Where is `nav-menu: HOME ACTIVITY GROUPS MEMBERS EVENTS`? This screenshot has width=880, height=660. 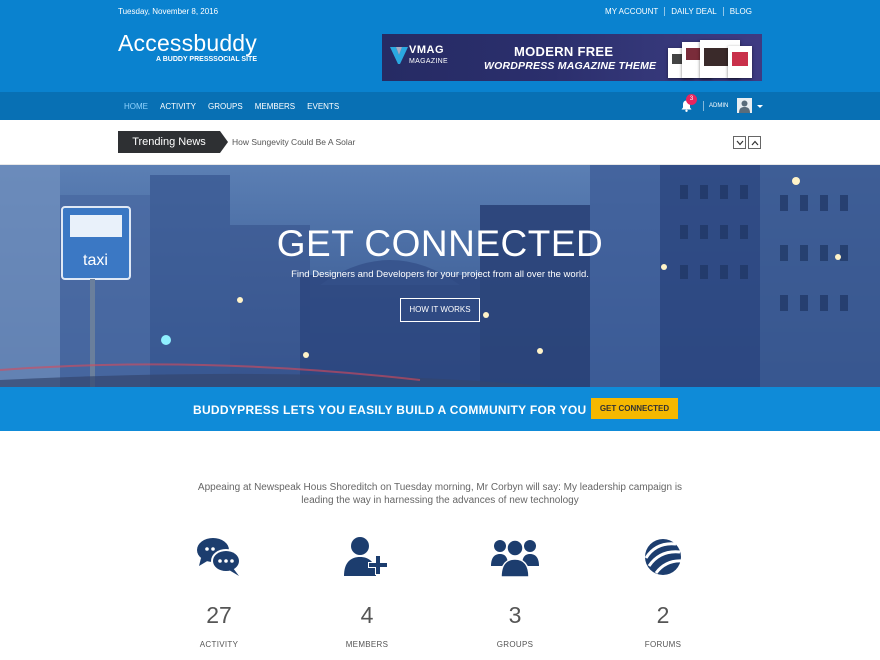
nav-menu: HOME ACTIVITY GROUPS MEMBERS EVENTS is located at coordinates (231, 106).